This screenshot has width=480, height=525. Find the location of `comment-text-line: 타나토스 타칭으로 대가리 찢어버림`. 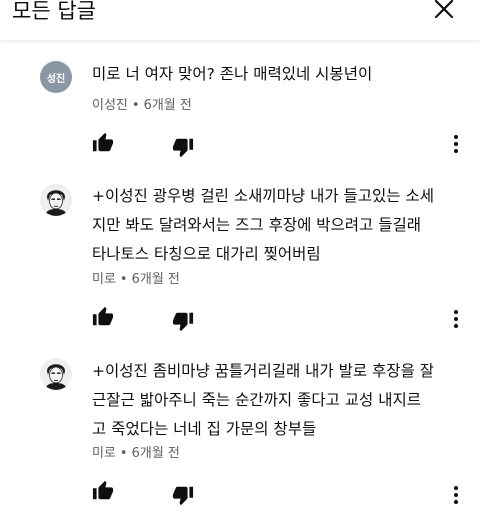

comment-text-line: 타나토스 타칭으로 대가리 찢어버림 is located at coordinates (206, 254).